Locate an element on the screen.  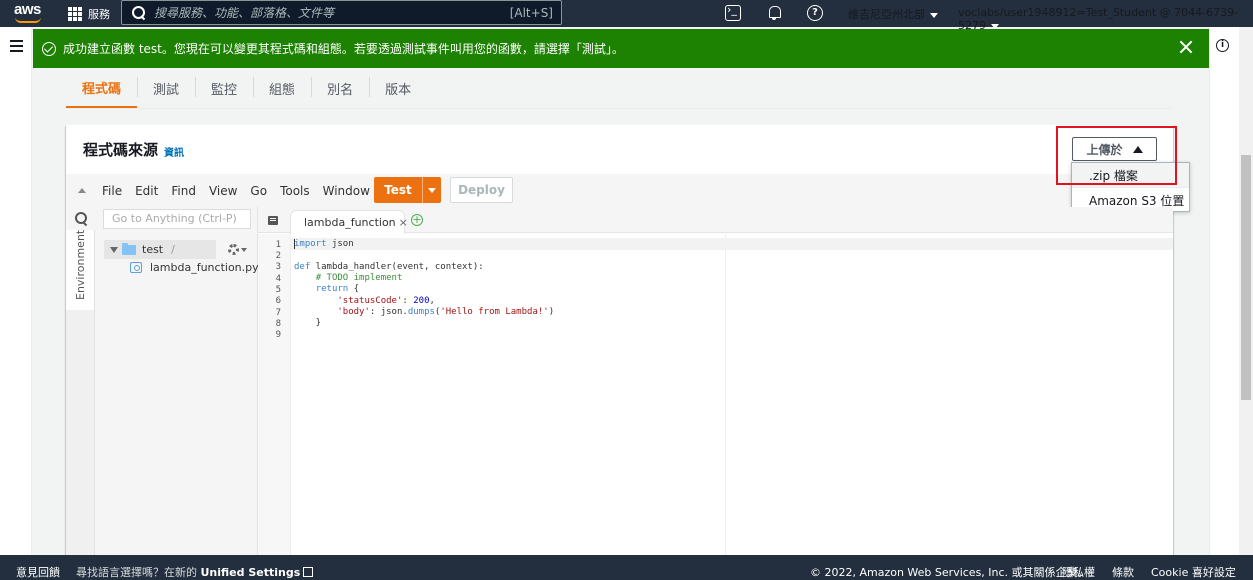
aws-smile-icon is located at coordinates (28, 20).